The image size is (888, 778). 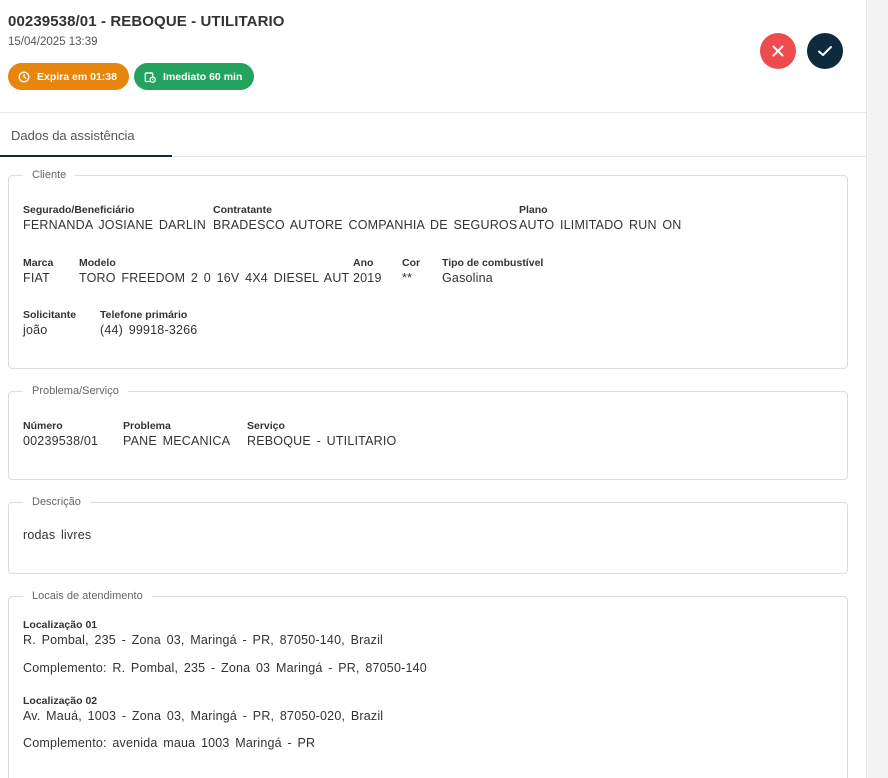 I want to click on close-icon, so click(x=778, y=51).